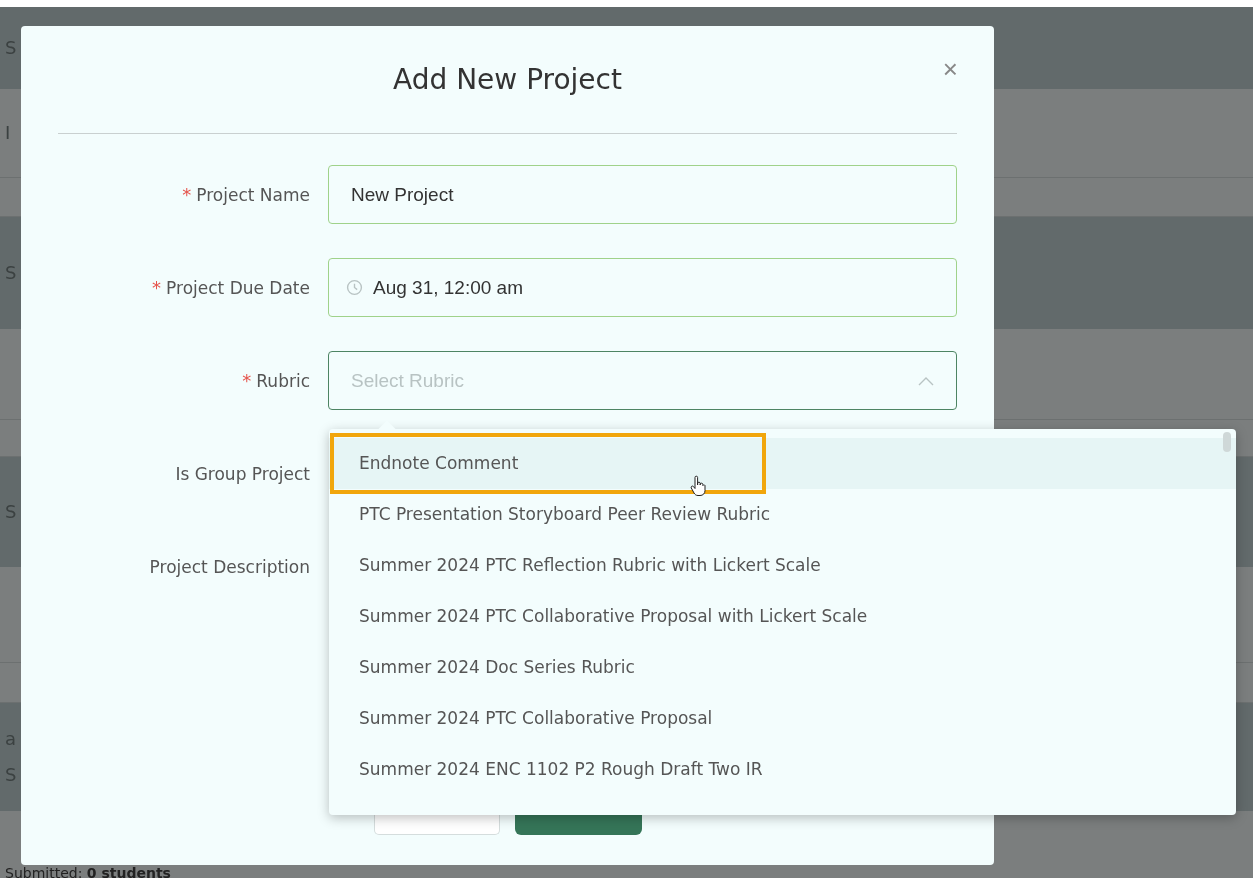 This screenshot has width=1253, height=878. What do you see at coordinates (8, 133) in the screenshot?
I see `background-text: I` at bounding box center [8, 133].